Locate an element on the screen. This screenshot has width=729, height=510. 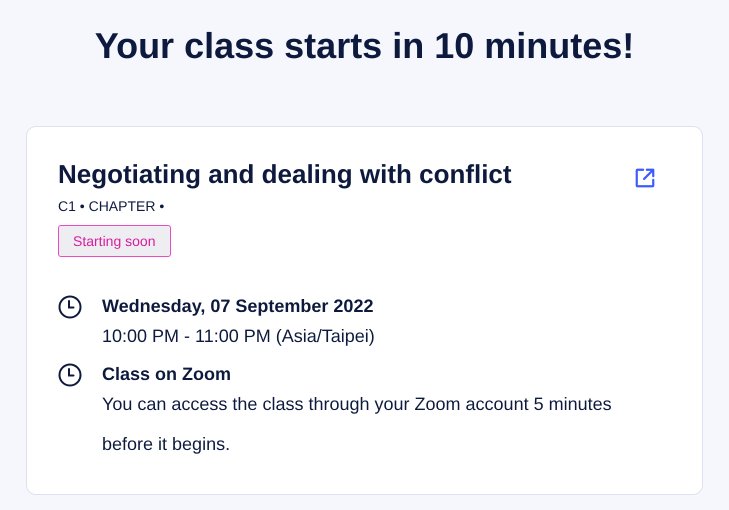
status-badge: Starting soon is located at coordinates (114, 241).